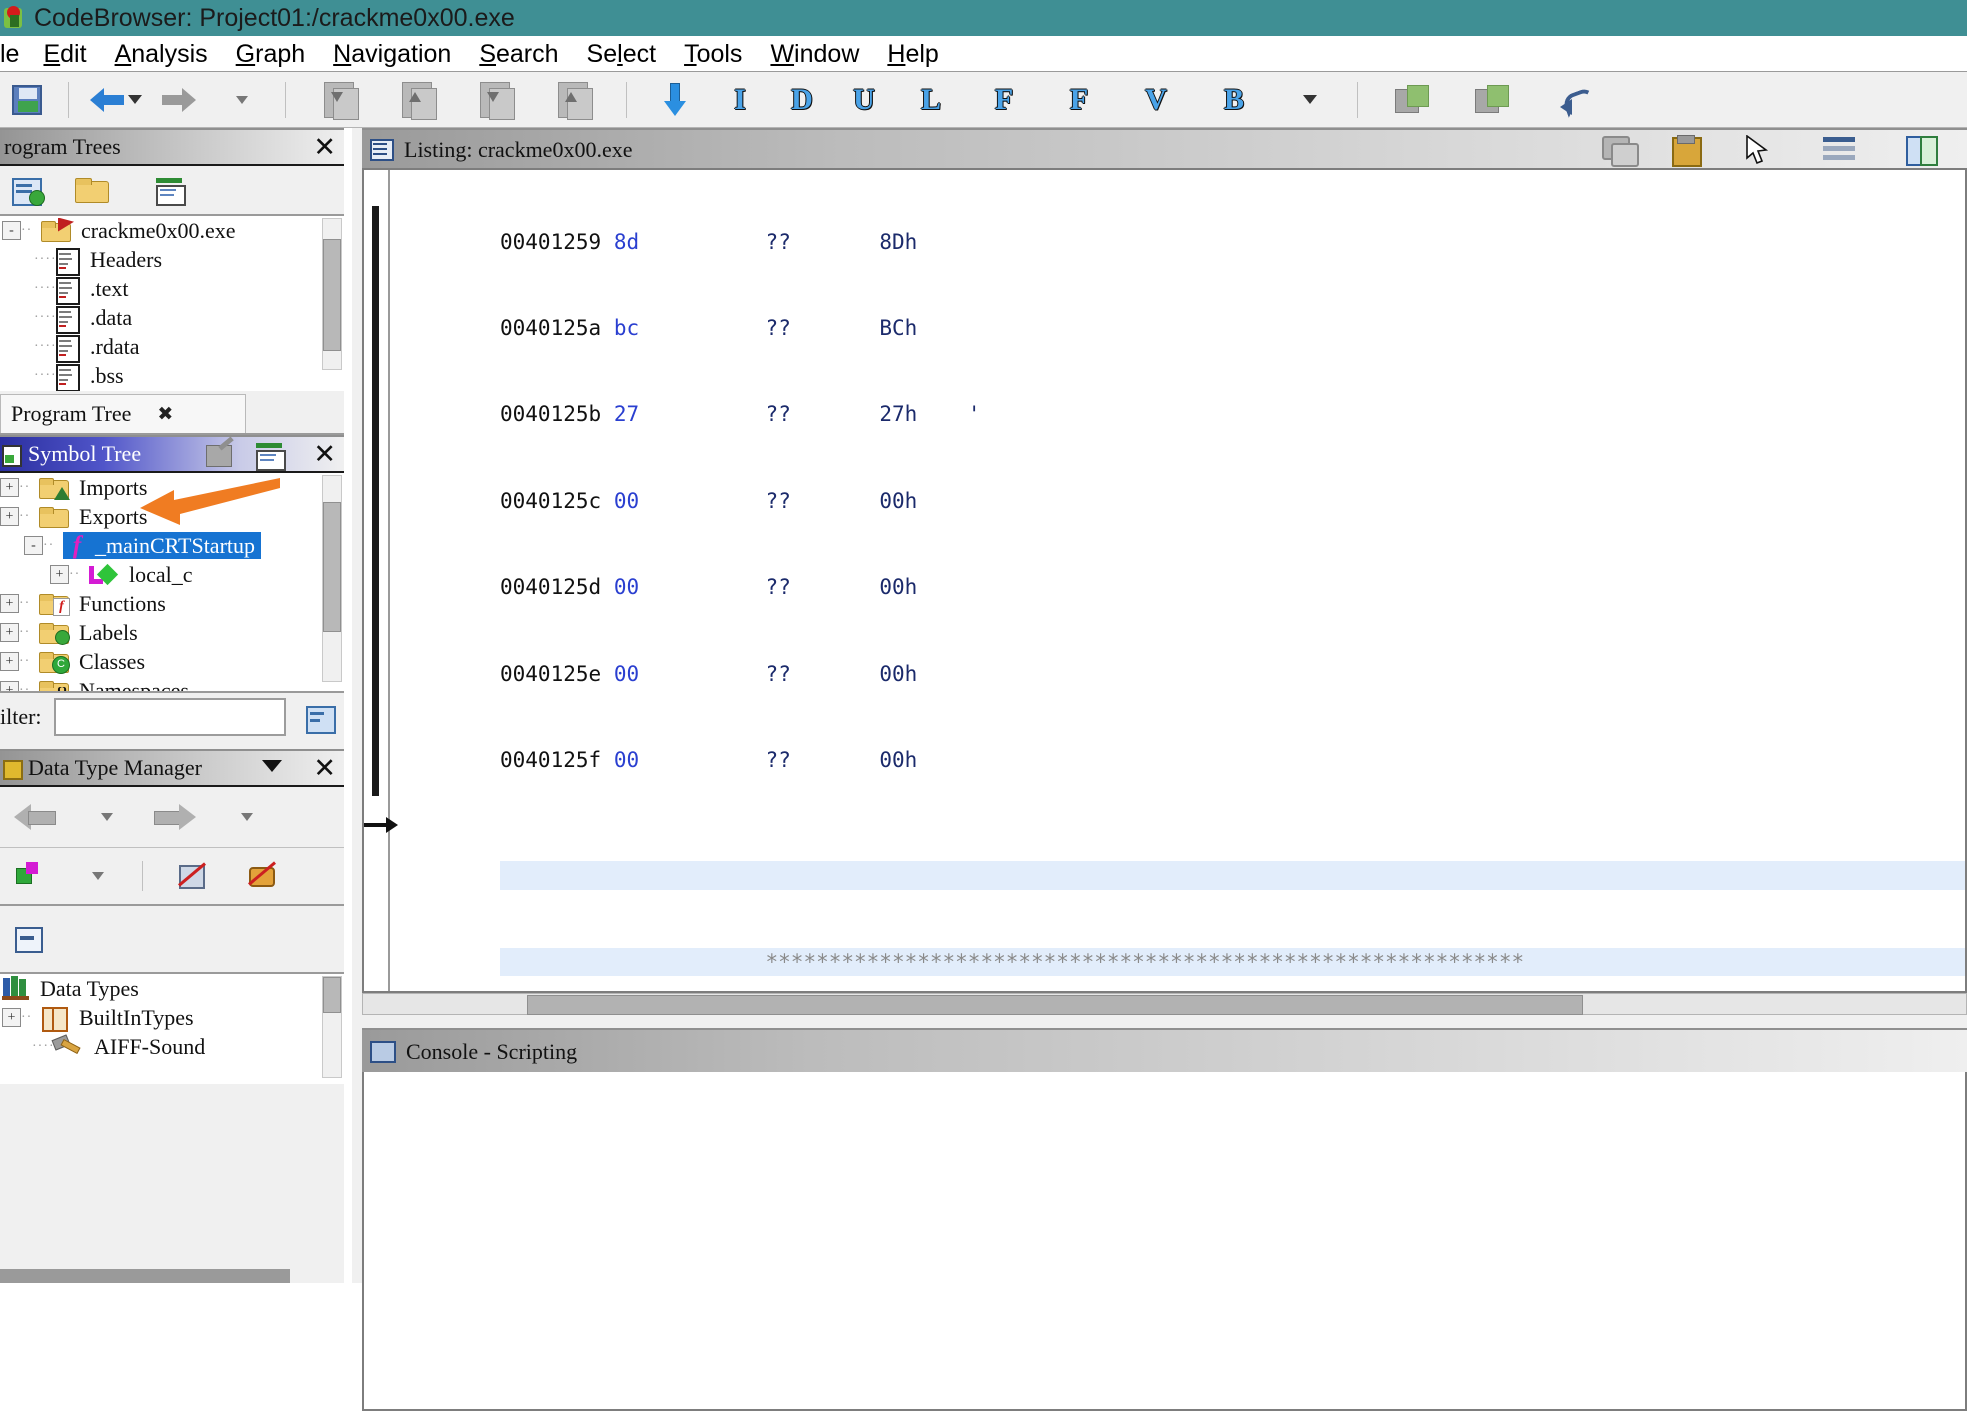  What do you see at coordinates (240, 100) in the screenshot?
I see `forward-dropdown-button` at bounding box center [240, 100].